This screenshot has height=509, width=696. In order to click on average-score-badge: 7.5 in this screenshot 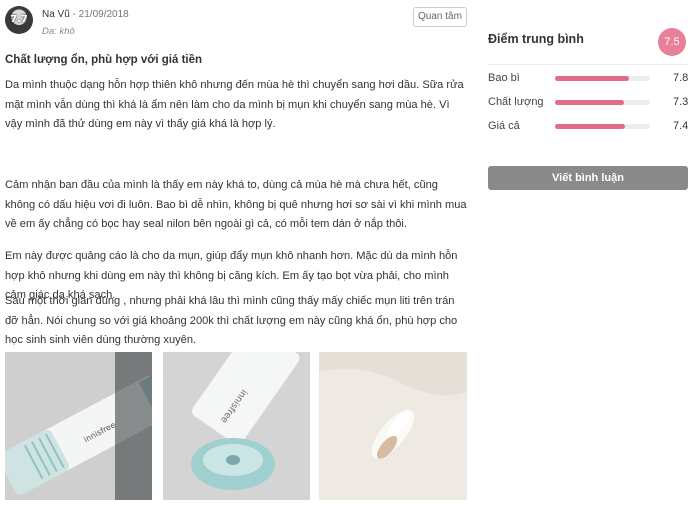, I will do `click(672, 42)`.